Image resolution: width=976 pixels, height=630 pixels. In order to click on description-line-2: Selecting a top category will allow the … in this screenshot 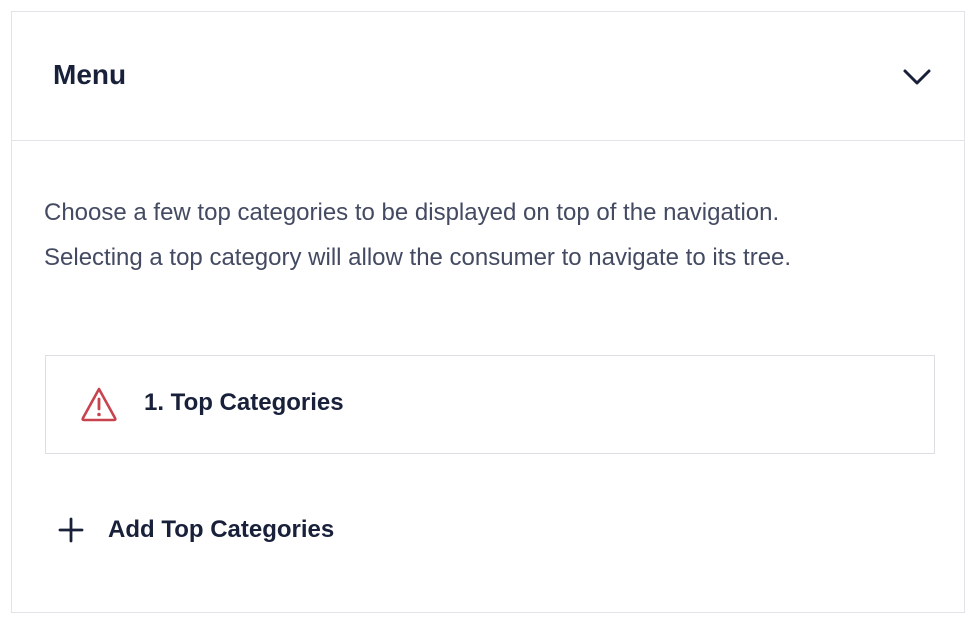, I will do `click(418, 257)`.